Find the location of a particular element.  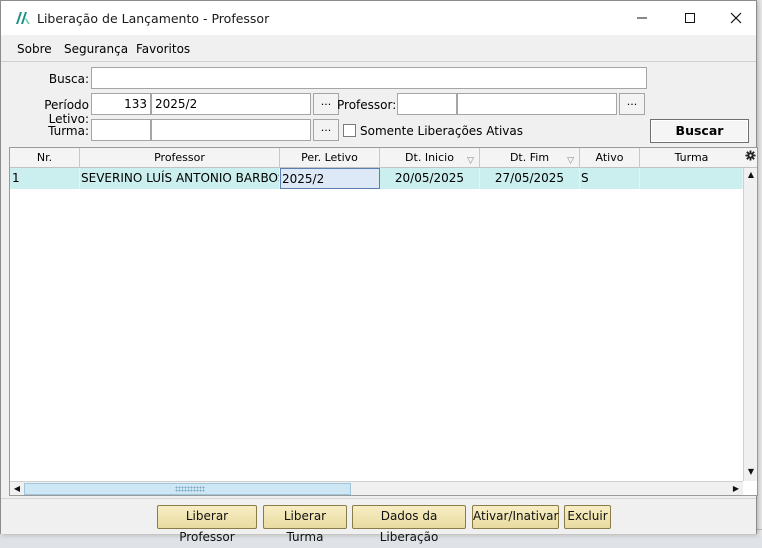

col-dt-fim: Dt. Fim ▽ is located at coordinates (530, 158).